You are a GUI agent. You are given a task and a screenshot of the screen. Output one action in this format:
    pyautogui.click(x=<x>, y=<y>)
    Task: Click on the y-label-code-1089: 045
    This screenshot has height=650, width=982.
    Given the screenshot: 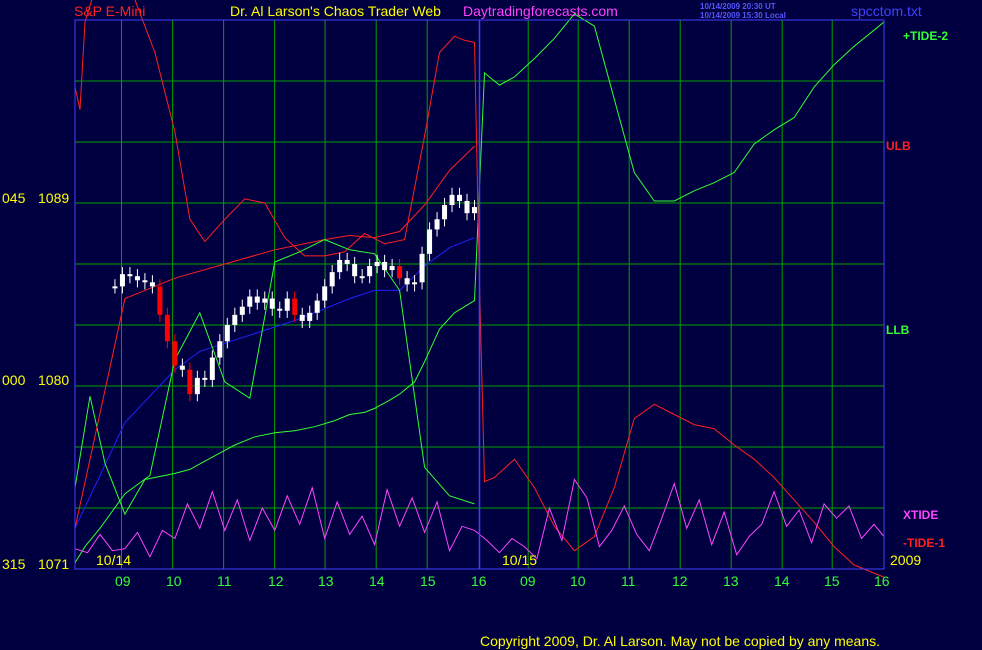 What is the action you would take?
    pyautogui.click(x=14, y=198)
    